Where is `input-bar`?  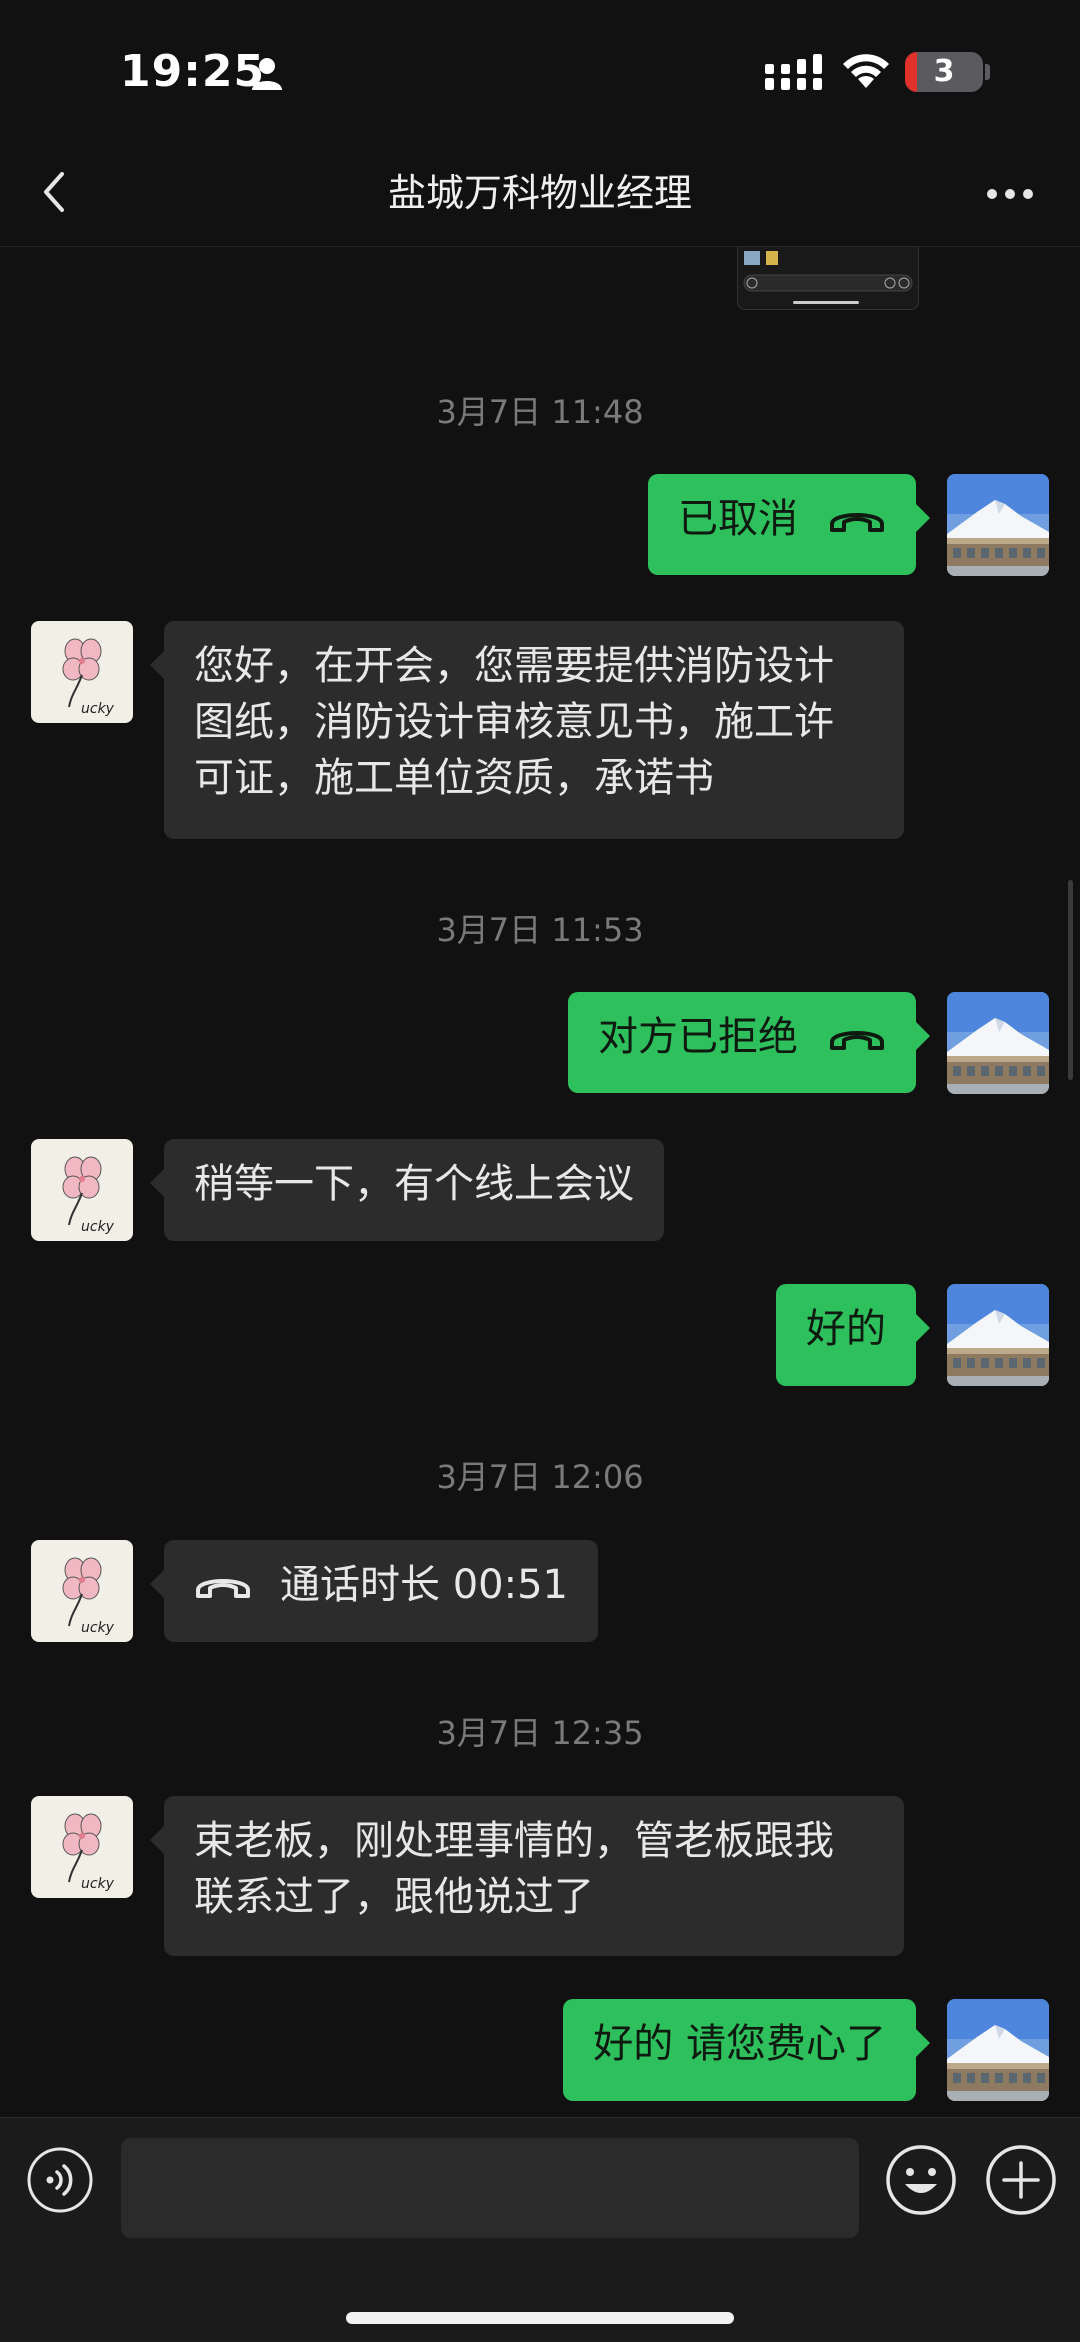 input-bar is located at coordinates (540, 2229).